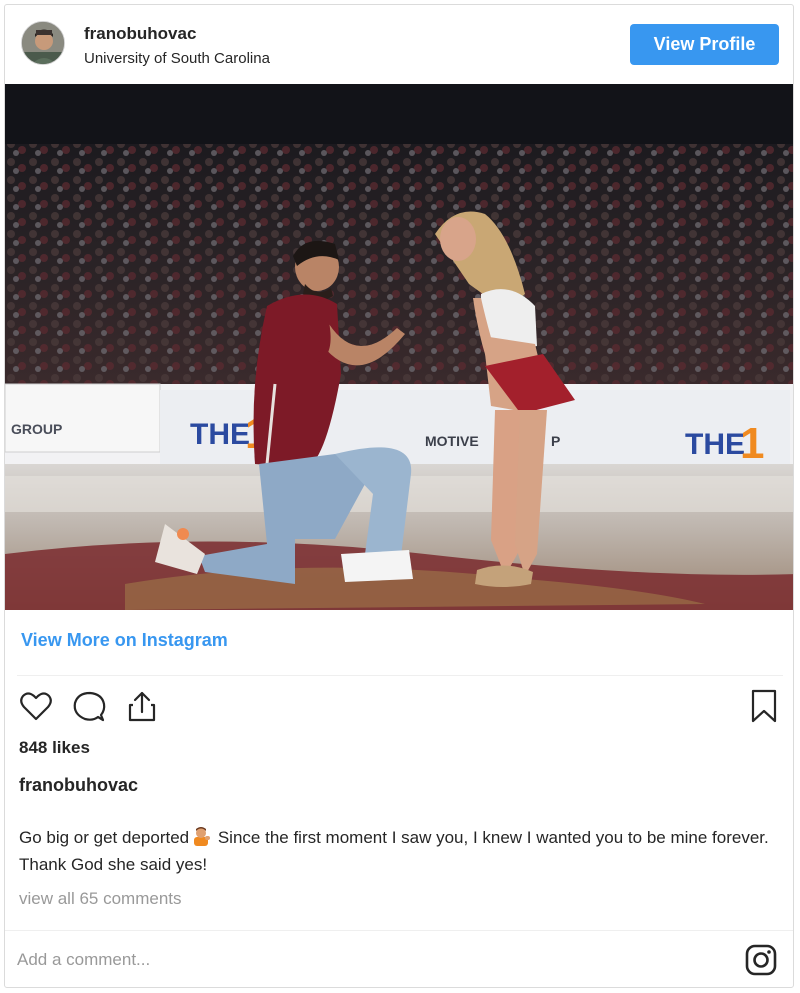 The width and height of the screenshot is (800, 993). Describe the element at coordinates (78, 785) in the screenshot. I see `caption-username: franobuhovac` at that location.